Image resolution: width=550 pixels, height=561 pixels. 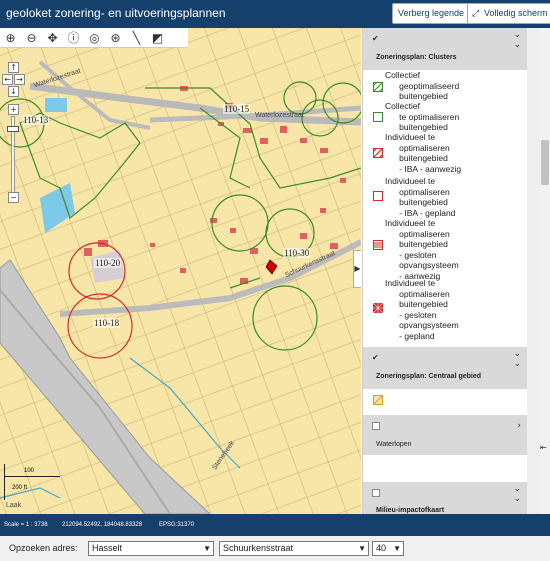 I want to click on street-select: Schuurkensstraat ▼, so click(x=294, y=548).